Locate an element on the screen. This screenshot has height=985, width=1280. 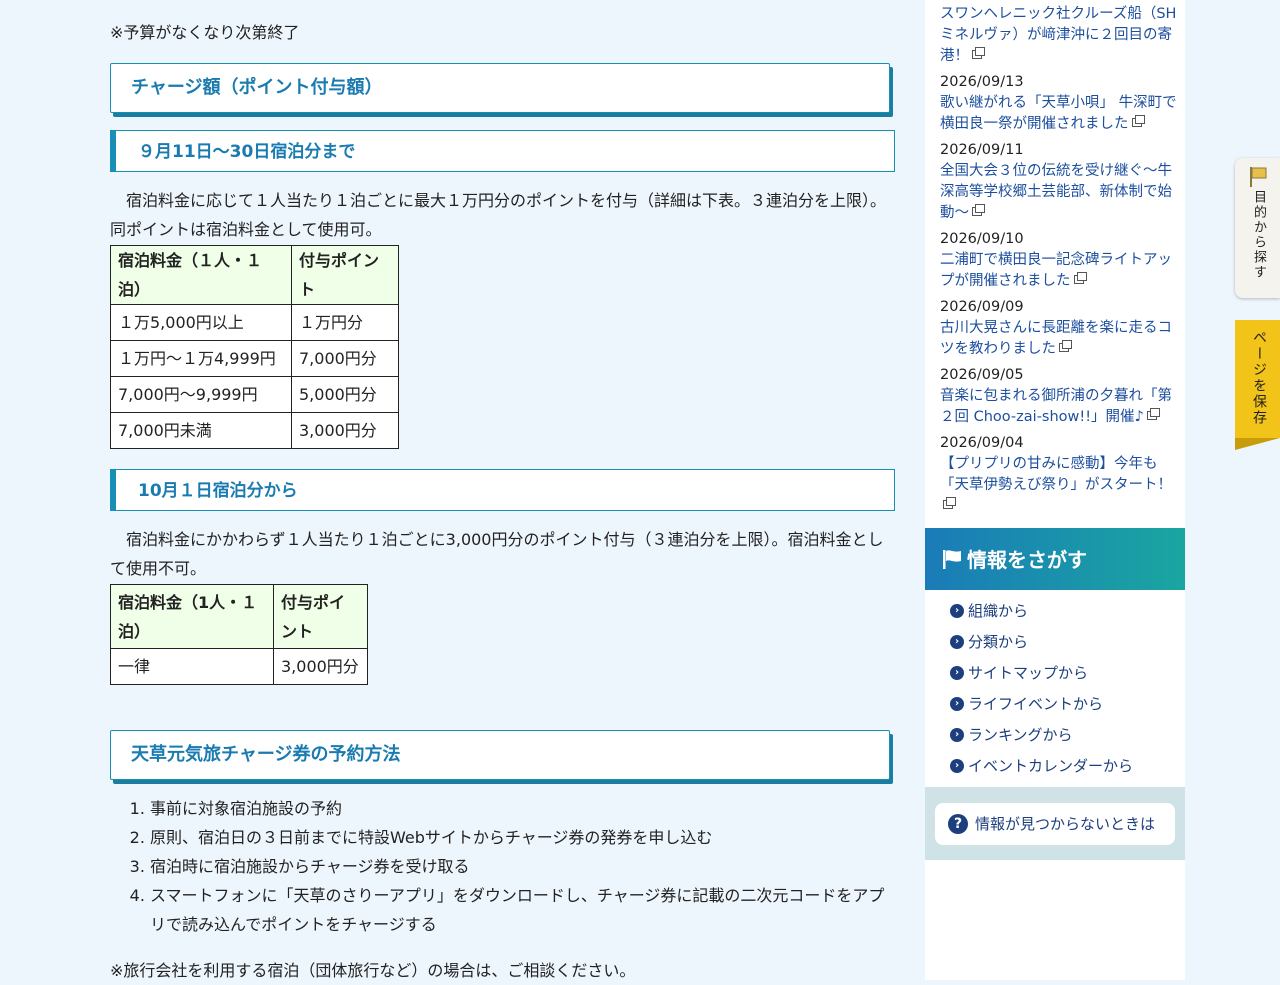
list-item: 事前に対象宿泊施設の予約 is located at coordinates (520, 808).